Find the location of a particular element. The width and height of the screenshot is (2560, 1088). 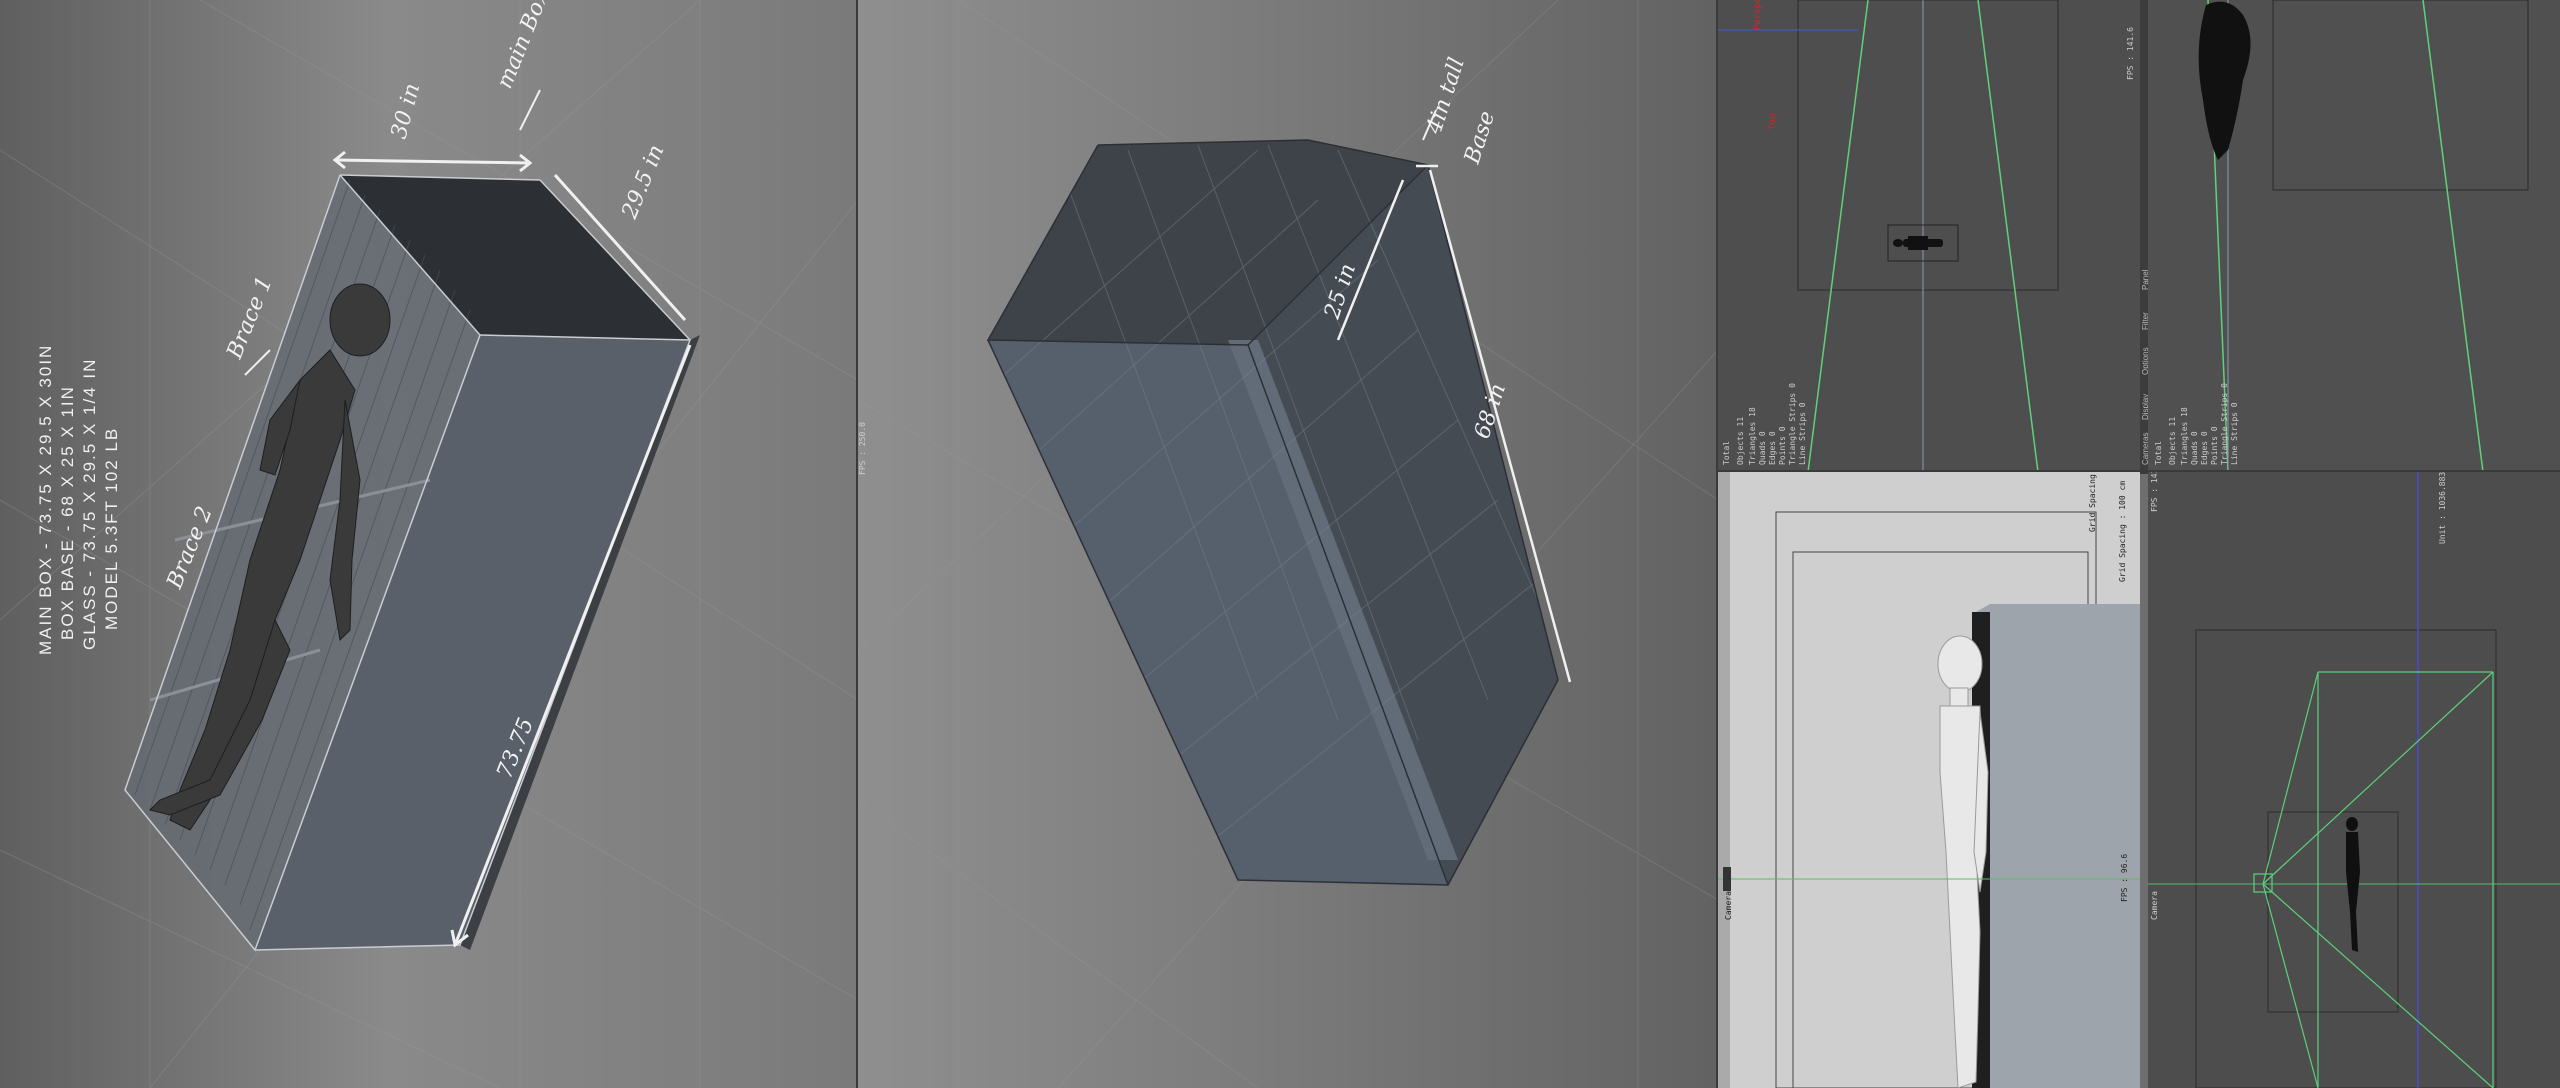

box-front-side is located at coordinates (2058, 846).